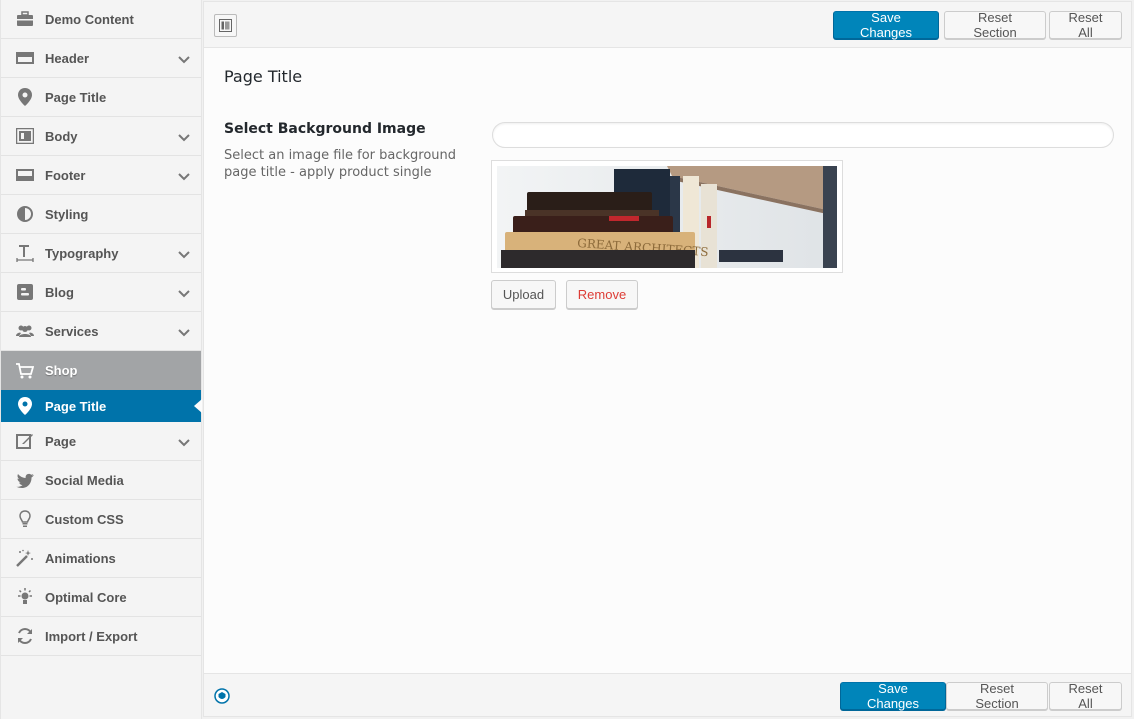 The height and width of the screenshot is (719, 1134). I want to click on sidebar-item-import-export: Import / Export, so click(101, 636).